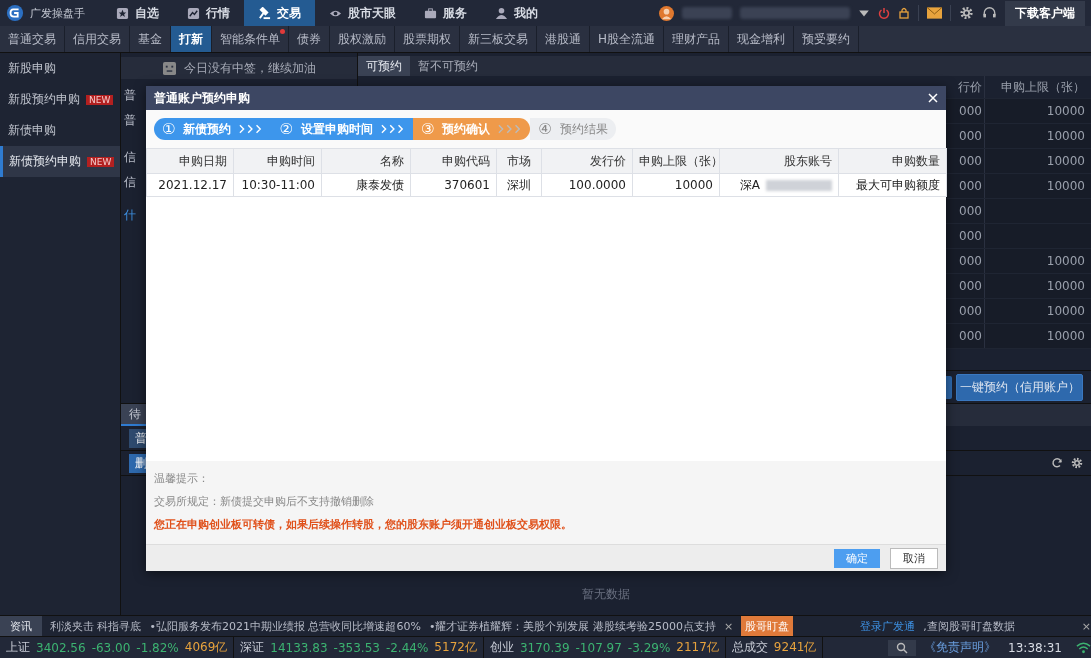 This screenshot has height=658, width=1091. What do you see at coordinates (277, 185) in the screenshot?
I see `table-cell: 10:30-11:00` at bounding box center [277, 185].